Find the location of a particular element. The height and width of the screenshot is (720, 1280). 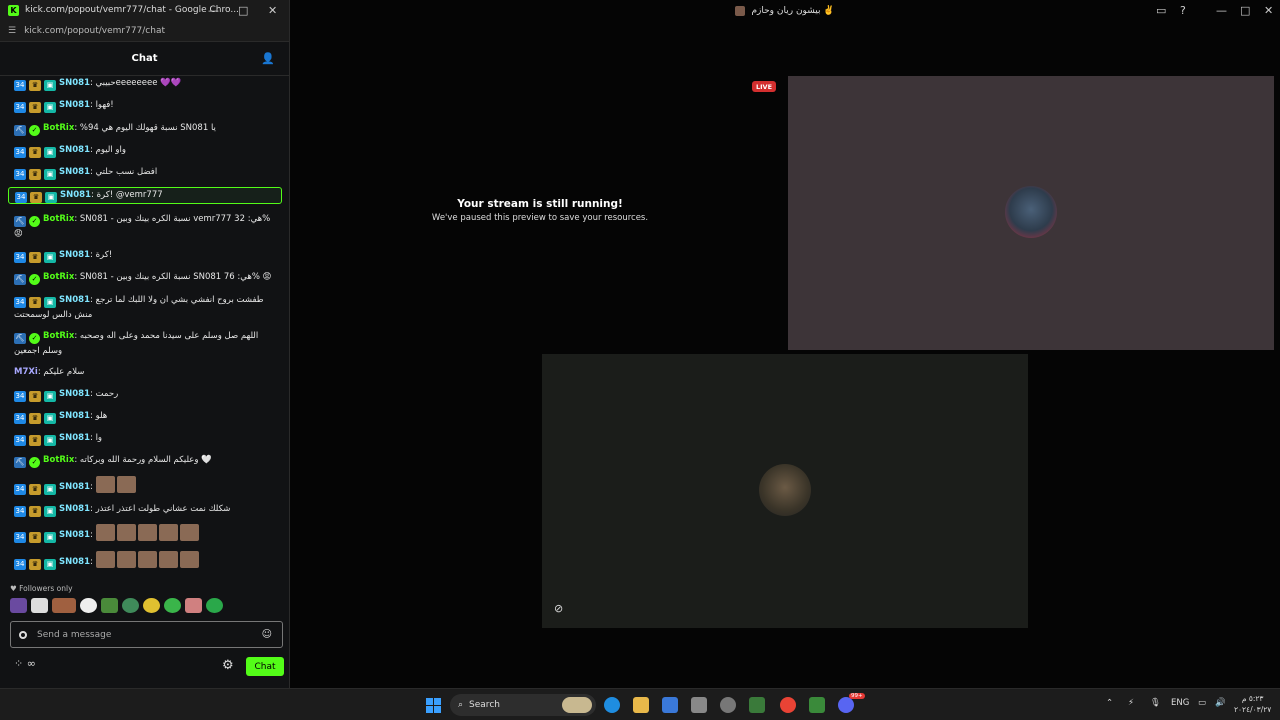

infinity-icon: ∞ is located at coordinates (31, 663).